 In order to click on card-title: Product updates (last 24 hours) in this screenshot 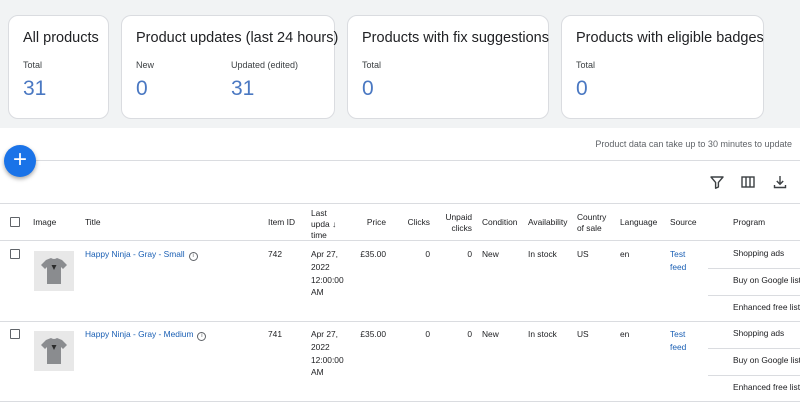, I will do `click(237, 38)`.